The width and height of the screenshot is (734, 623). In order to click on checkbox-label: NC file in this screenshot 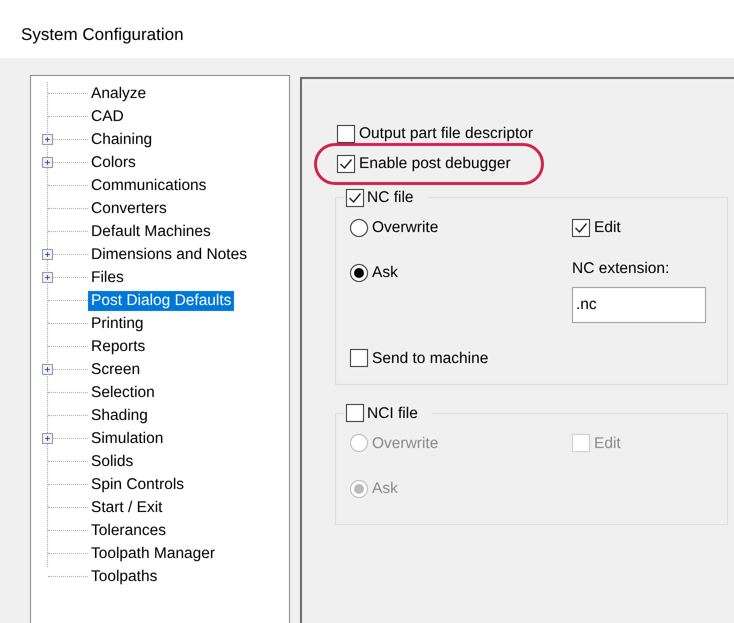, I will do `click(390, 198)`.